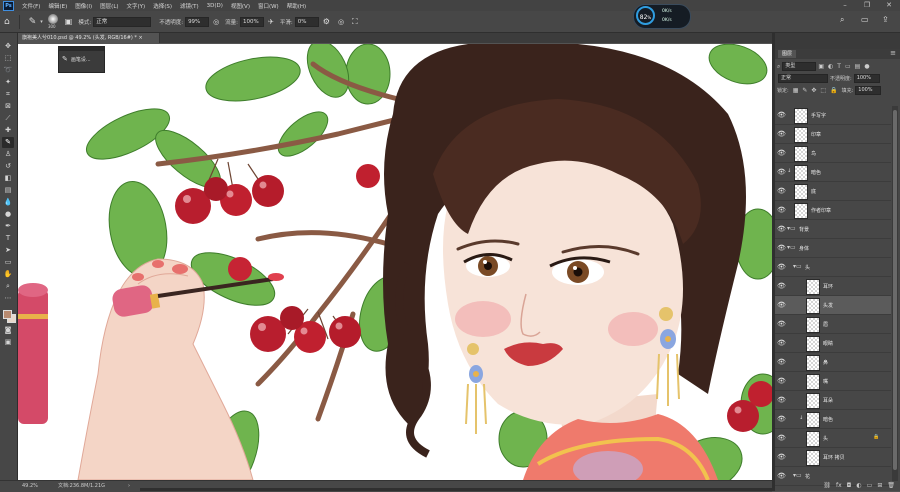  I want to click on new-layer-icon: ⊞, so click(879, 485).